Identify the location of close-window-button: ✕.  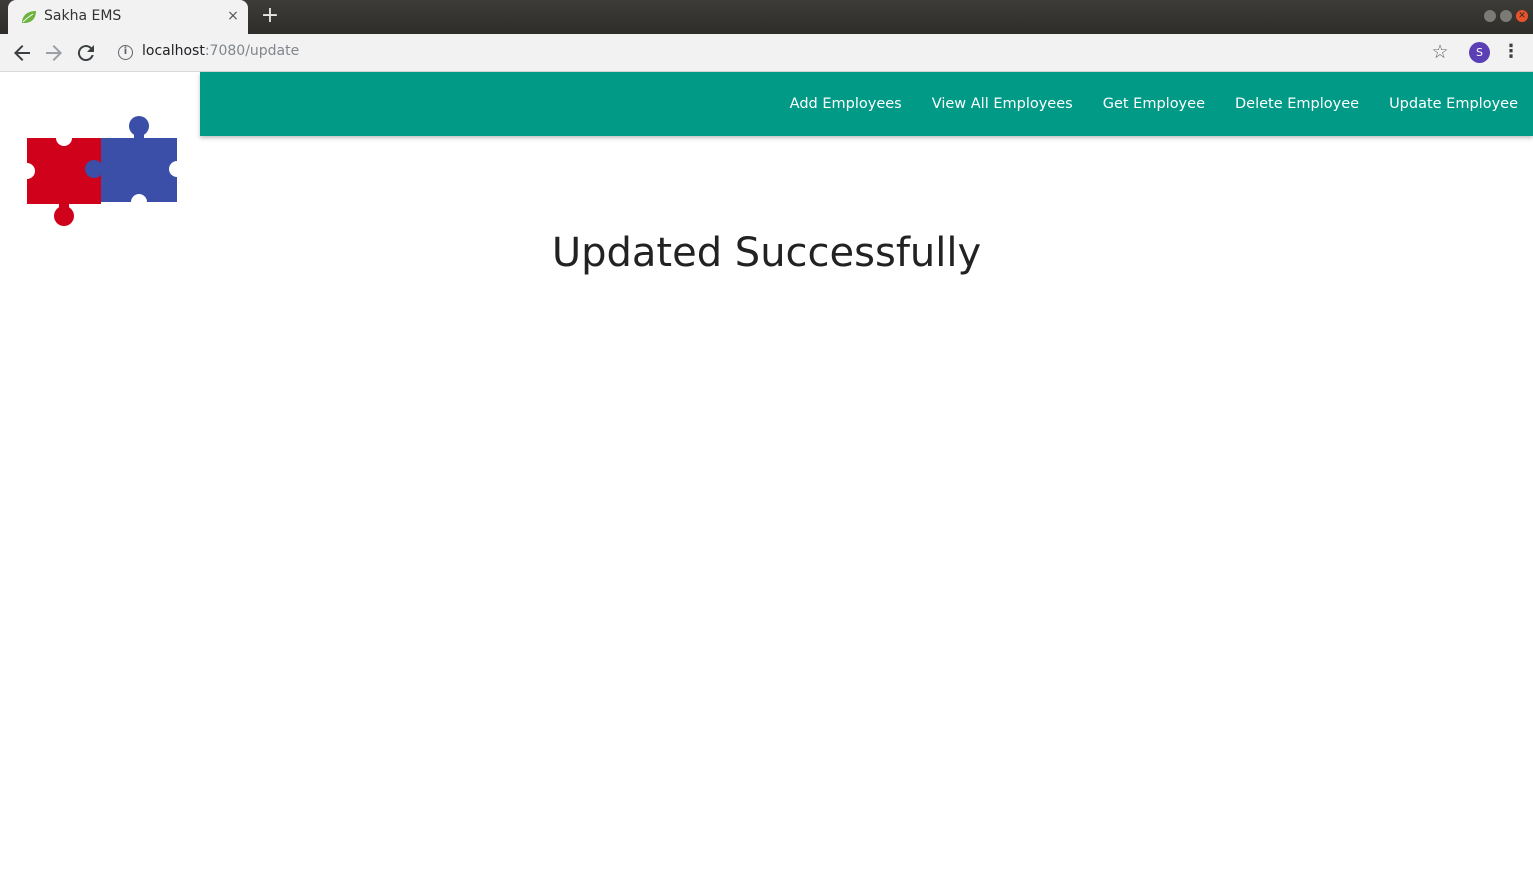
(1522, 16).